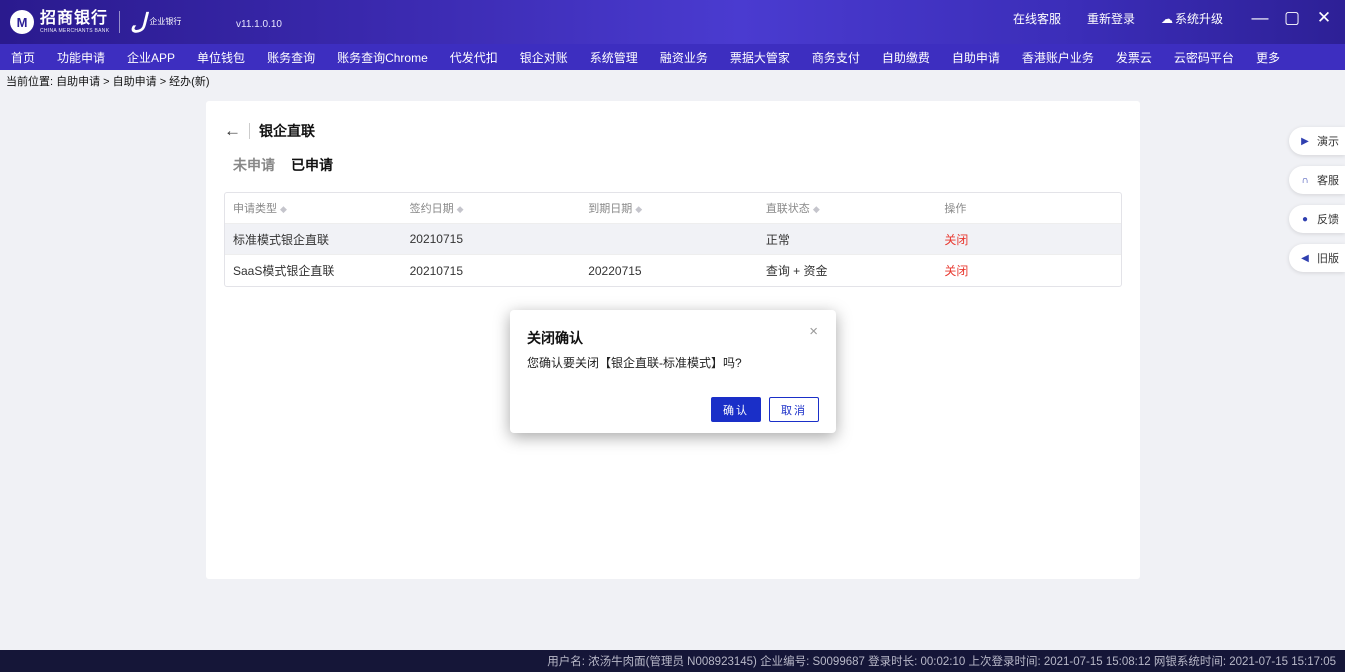  What do you see at coordinates (138, 21) in the screenshot?
I see `corp-bank-logo-icon: ل` at bounding box center [138, 21].